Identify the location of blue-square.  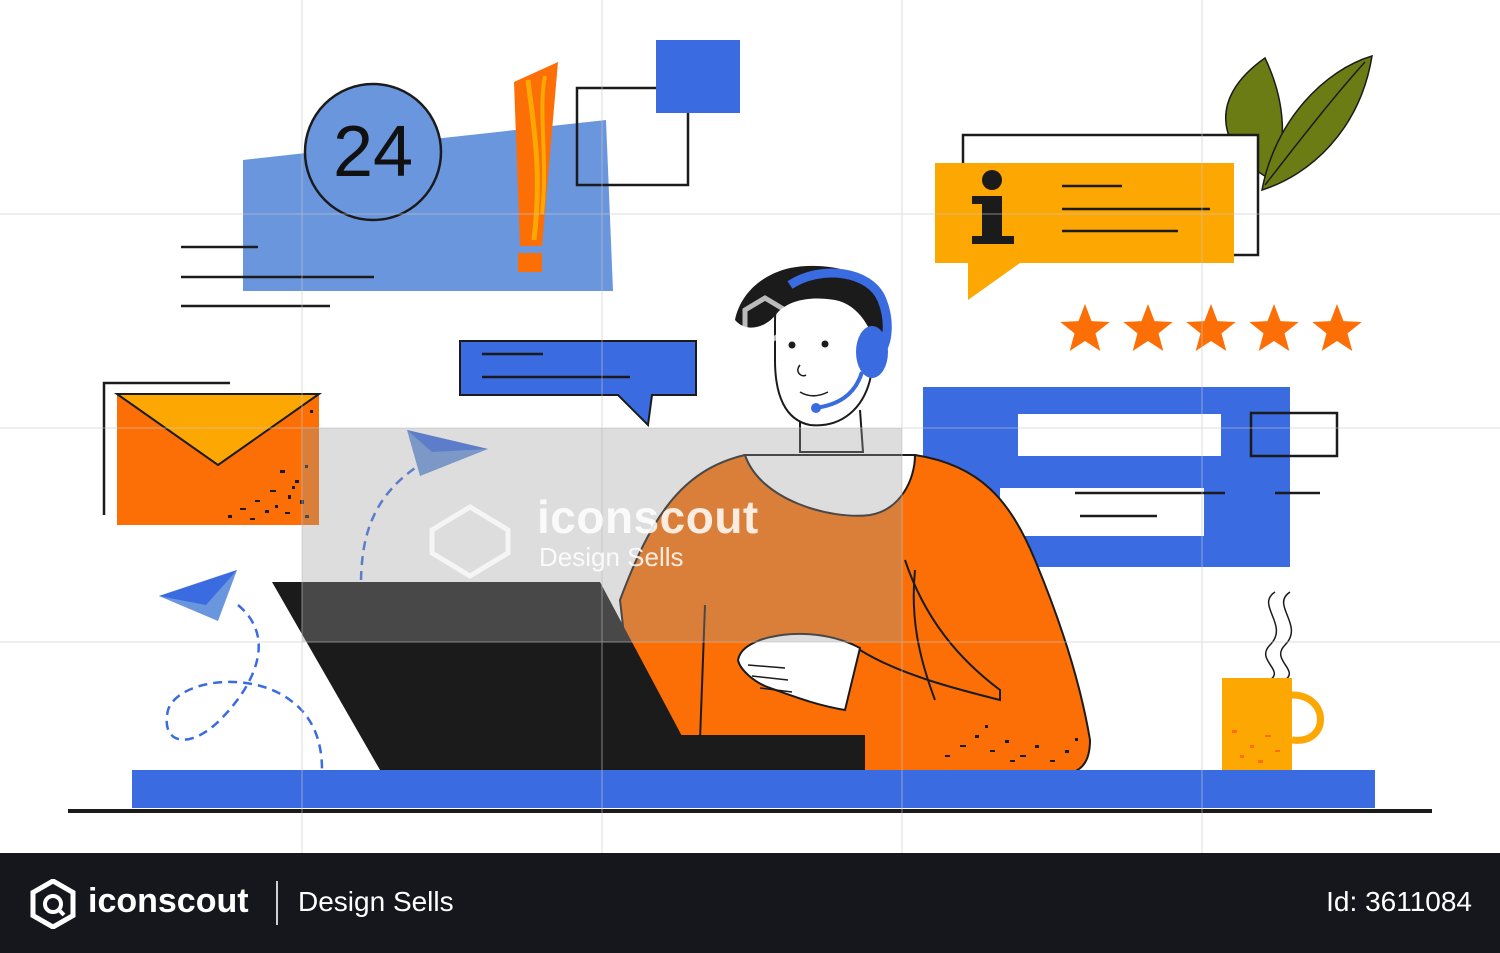
(698, 76).